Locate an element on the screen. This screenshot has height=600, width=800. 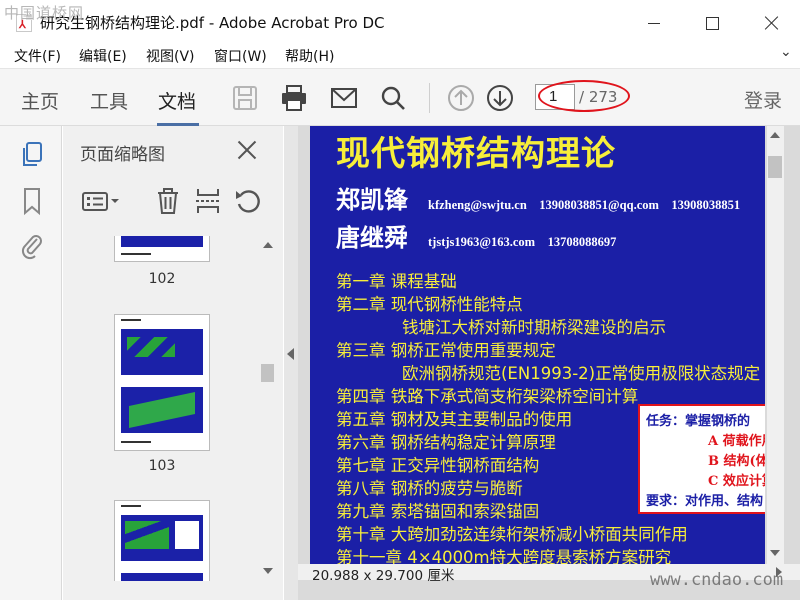
panel-title: 页面缩略图 is located at coordinates (122, 155).